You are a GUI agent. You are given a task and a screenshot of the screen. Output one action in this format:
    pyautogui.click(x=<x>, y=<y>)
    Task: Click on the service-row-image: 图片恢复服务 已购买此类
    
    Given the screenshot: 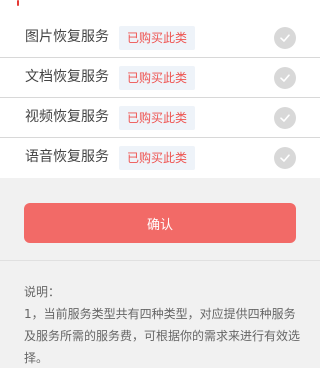 What is the action you would take?
    pyautogui.click(x=160, y=38)
    